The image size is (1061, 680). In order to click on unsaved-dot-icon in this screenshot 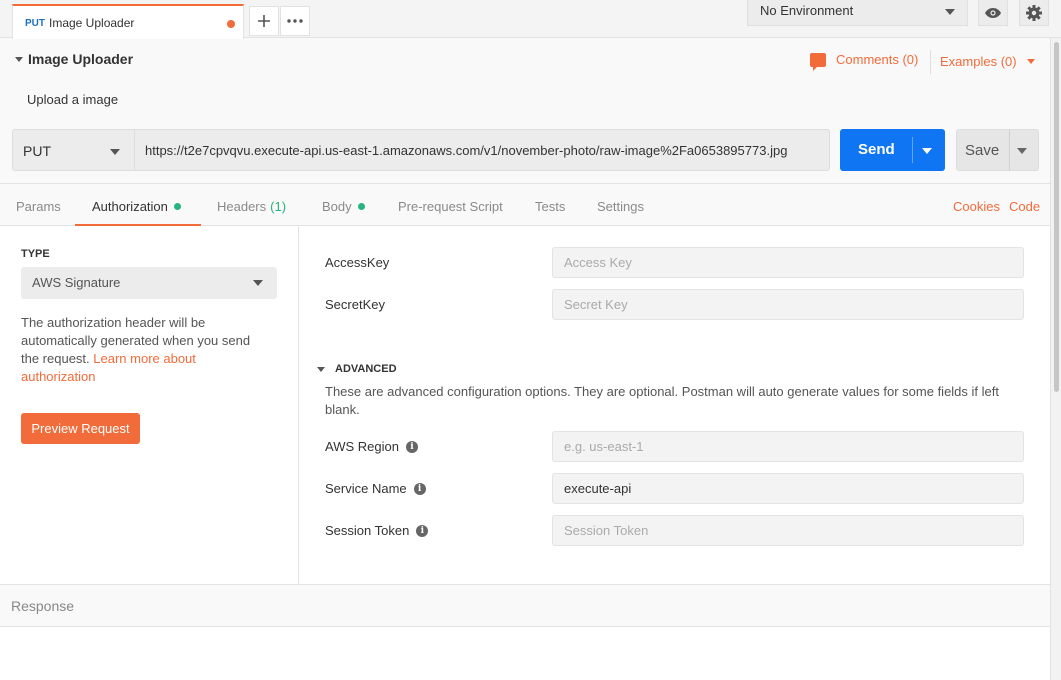, I will do `click(231, 24)`.